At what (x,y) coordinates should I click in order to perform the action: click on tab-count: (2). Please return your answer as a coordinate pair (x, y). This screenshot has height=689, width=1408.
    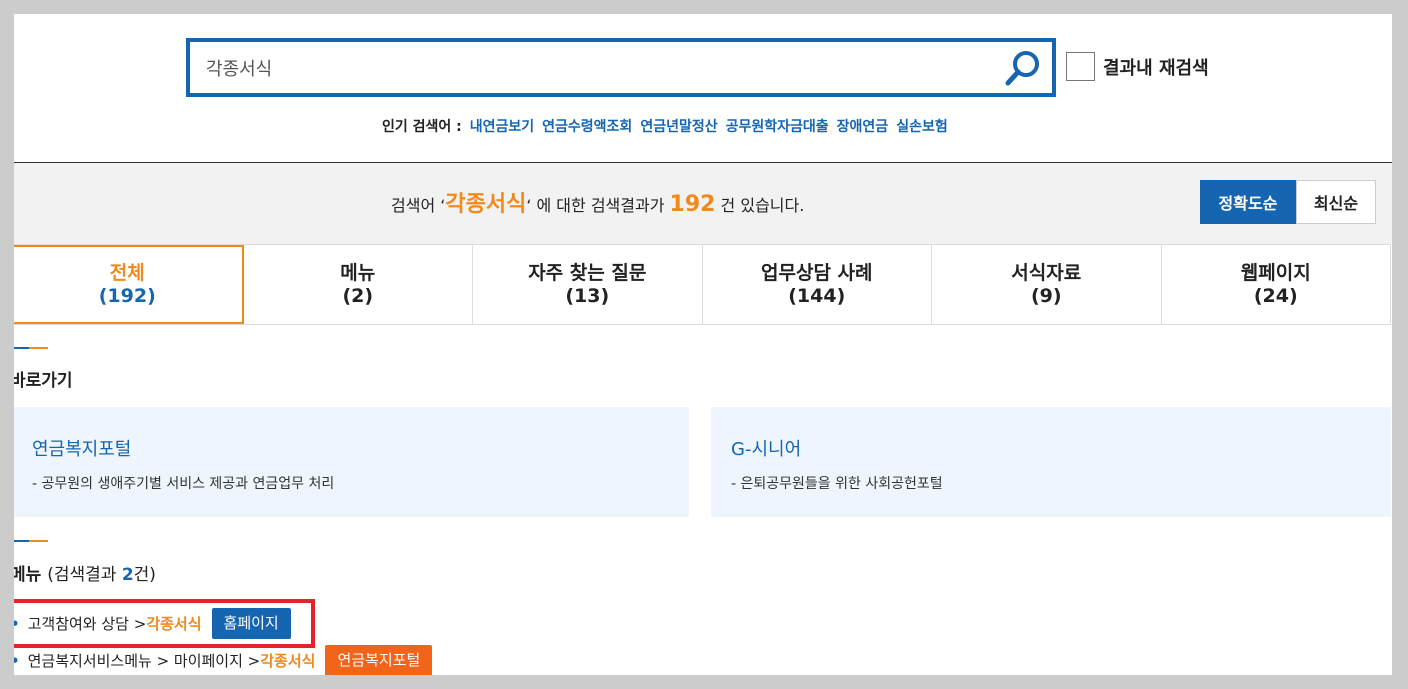
    Looking at the image, I should click on (358, 295).